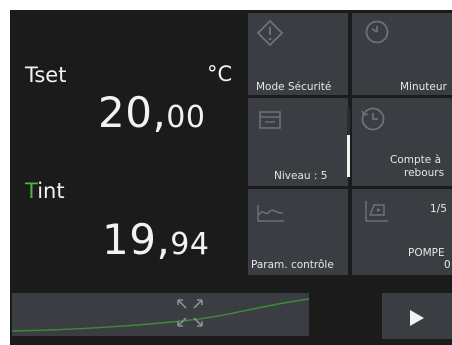 This screenshot has width=452, height=345. What do you see at coordinates (294, 87) in the screenshot?
I see `safety-mode-label: Mode Sécurité` at bounding box center [294, 87].